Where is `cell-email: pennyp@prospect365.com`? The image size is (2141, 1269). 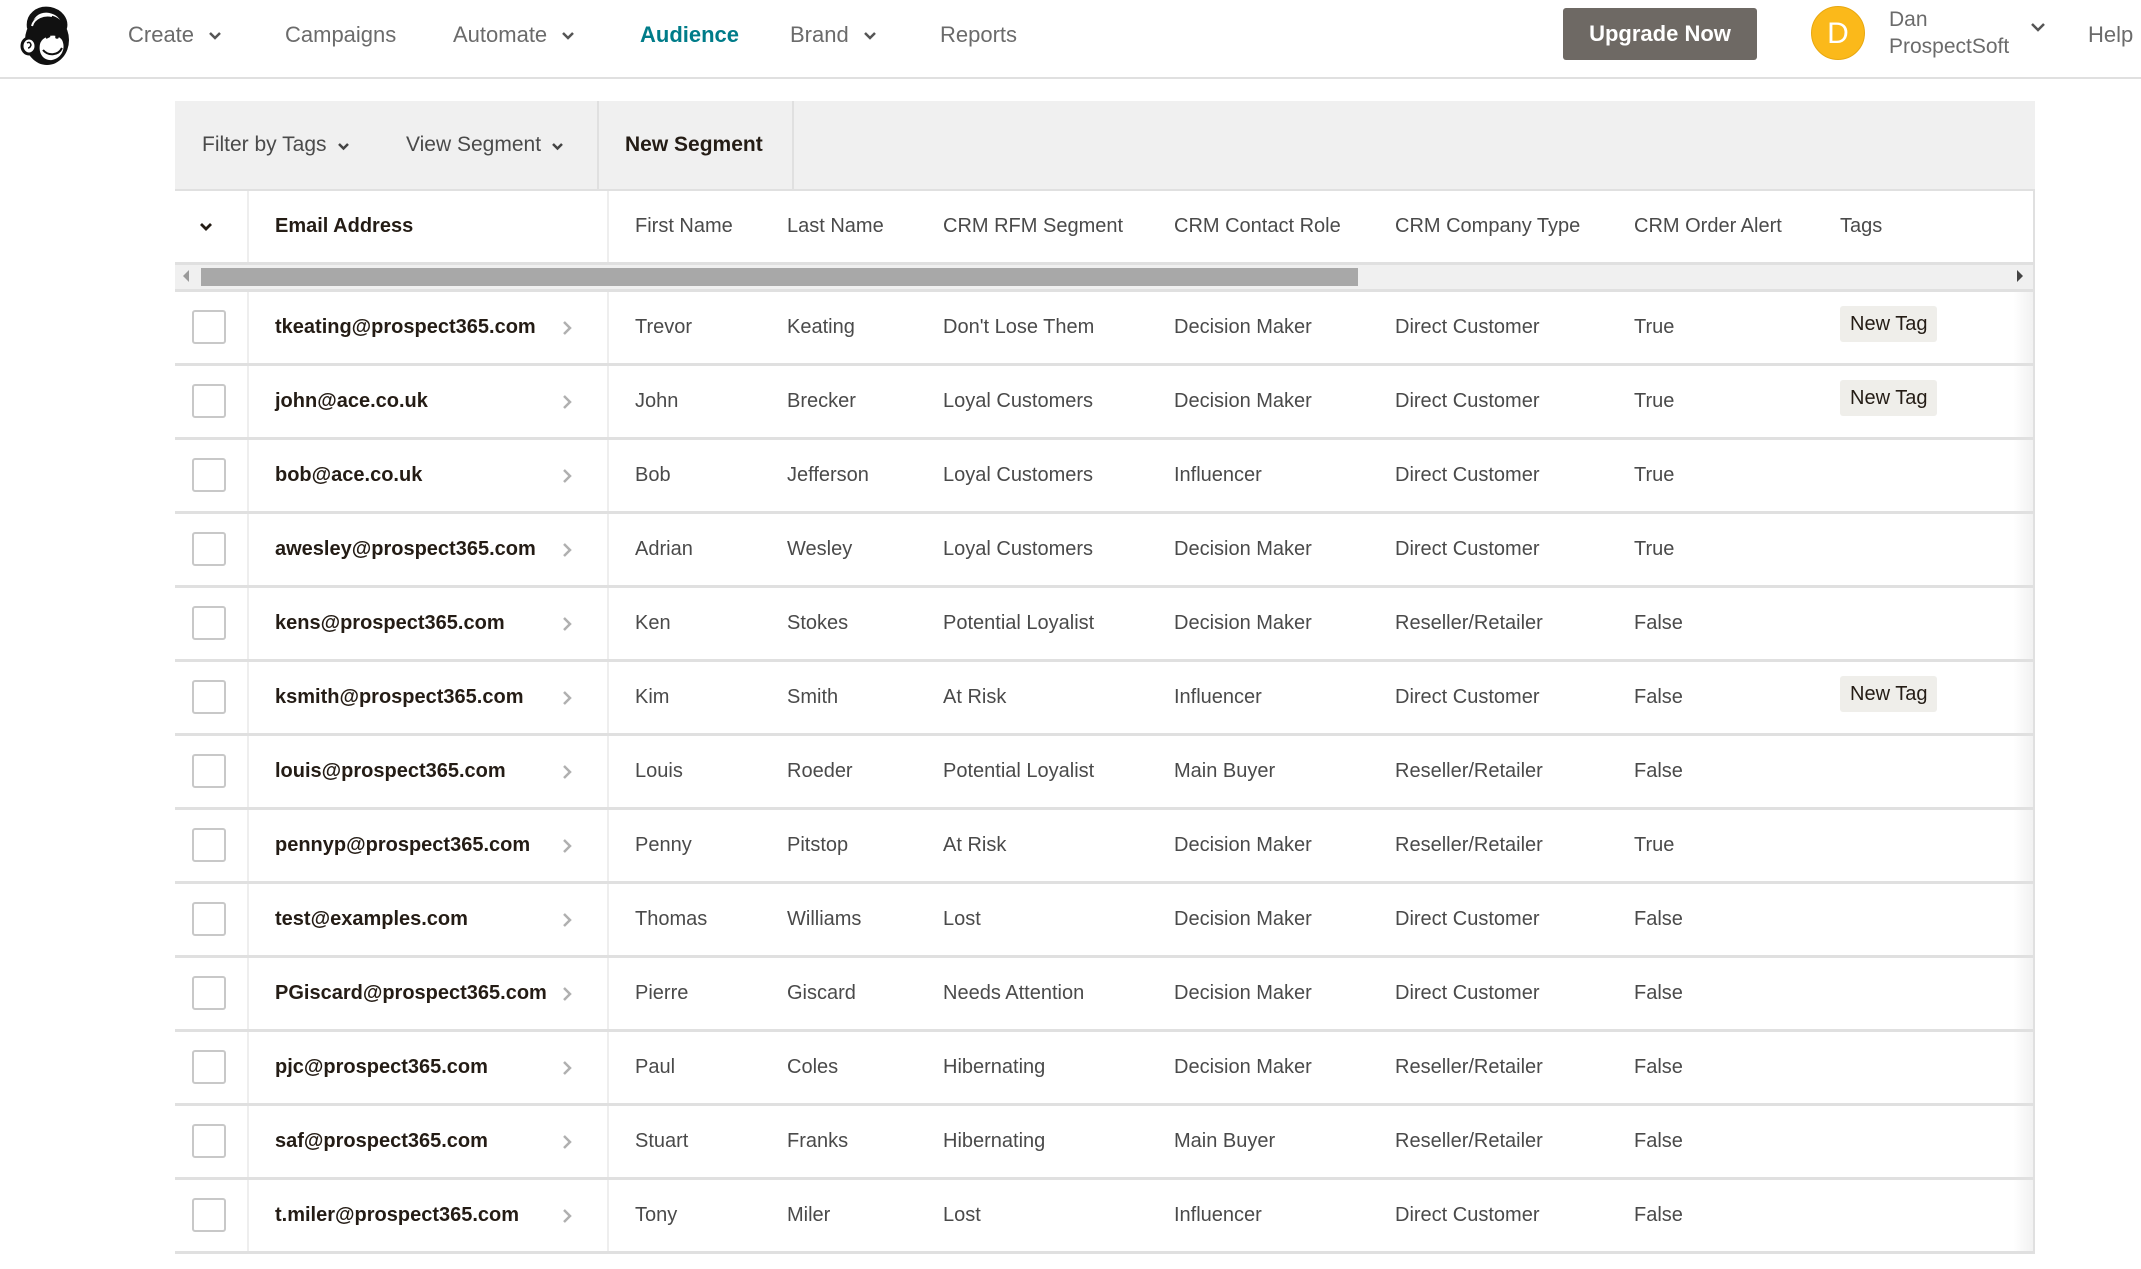 cell-email: pennyp@prospect365.com is located at coordinates (402, 845).